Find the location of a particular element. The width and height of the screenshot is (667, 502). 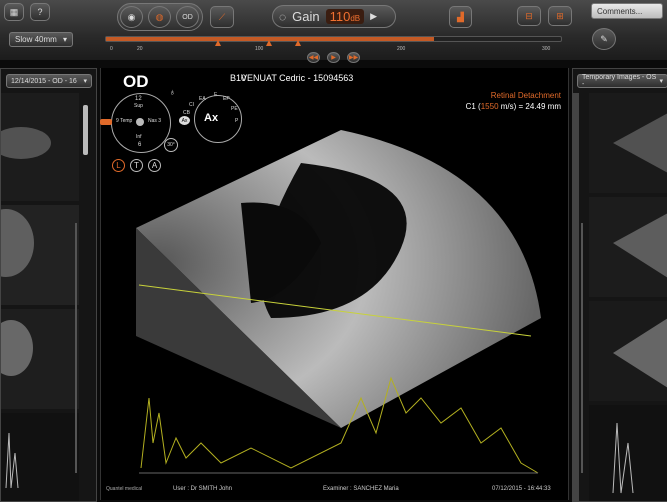

clock-label: Sup is located at coordinates (138, 106).